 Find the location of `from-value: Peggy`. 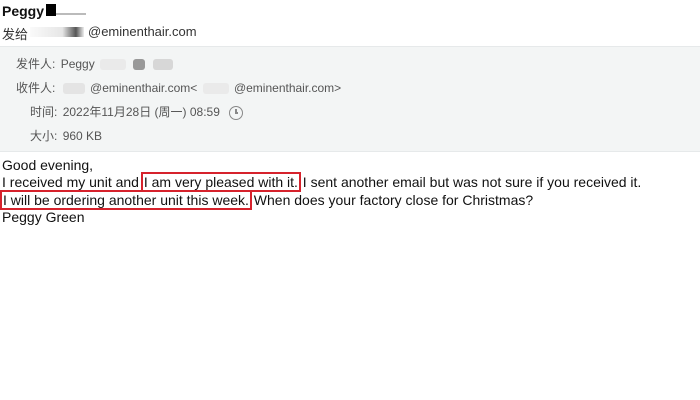

from-value: Peggy is located at coordinates (78, 64).